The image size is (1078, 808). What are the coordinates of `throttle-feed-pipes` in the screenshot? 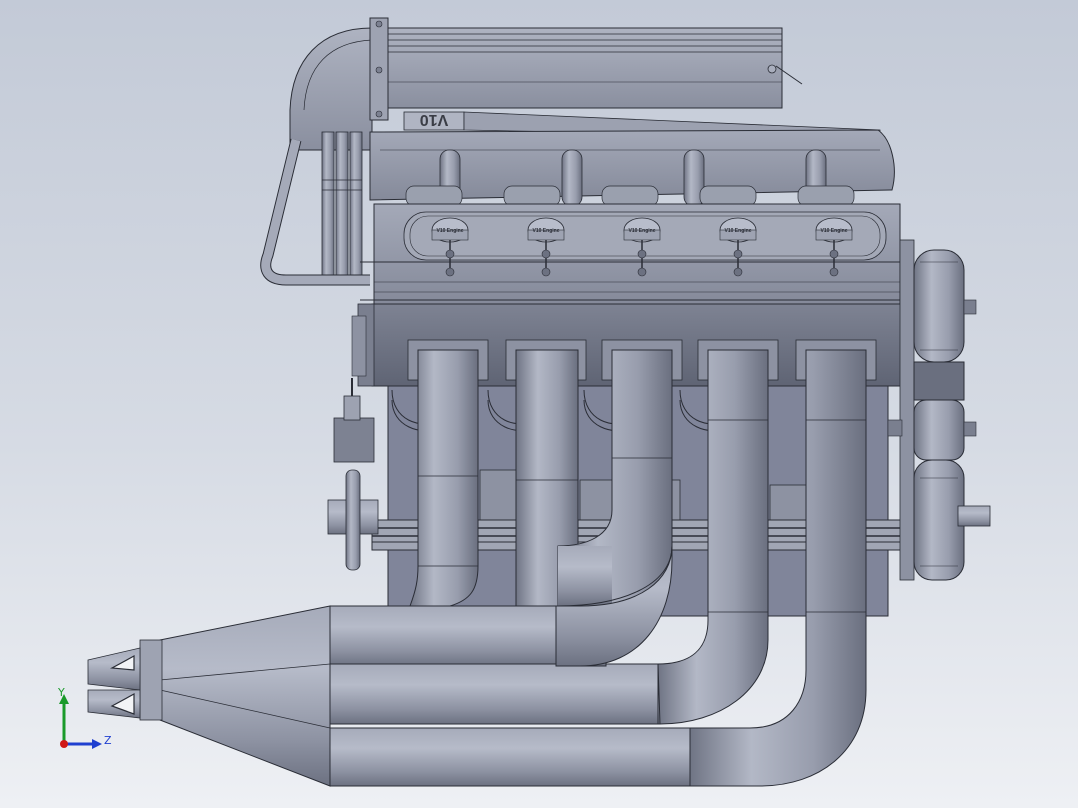 It's located at (315, 208).